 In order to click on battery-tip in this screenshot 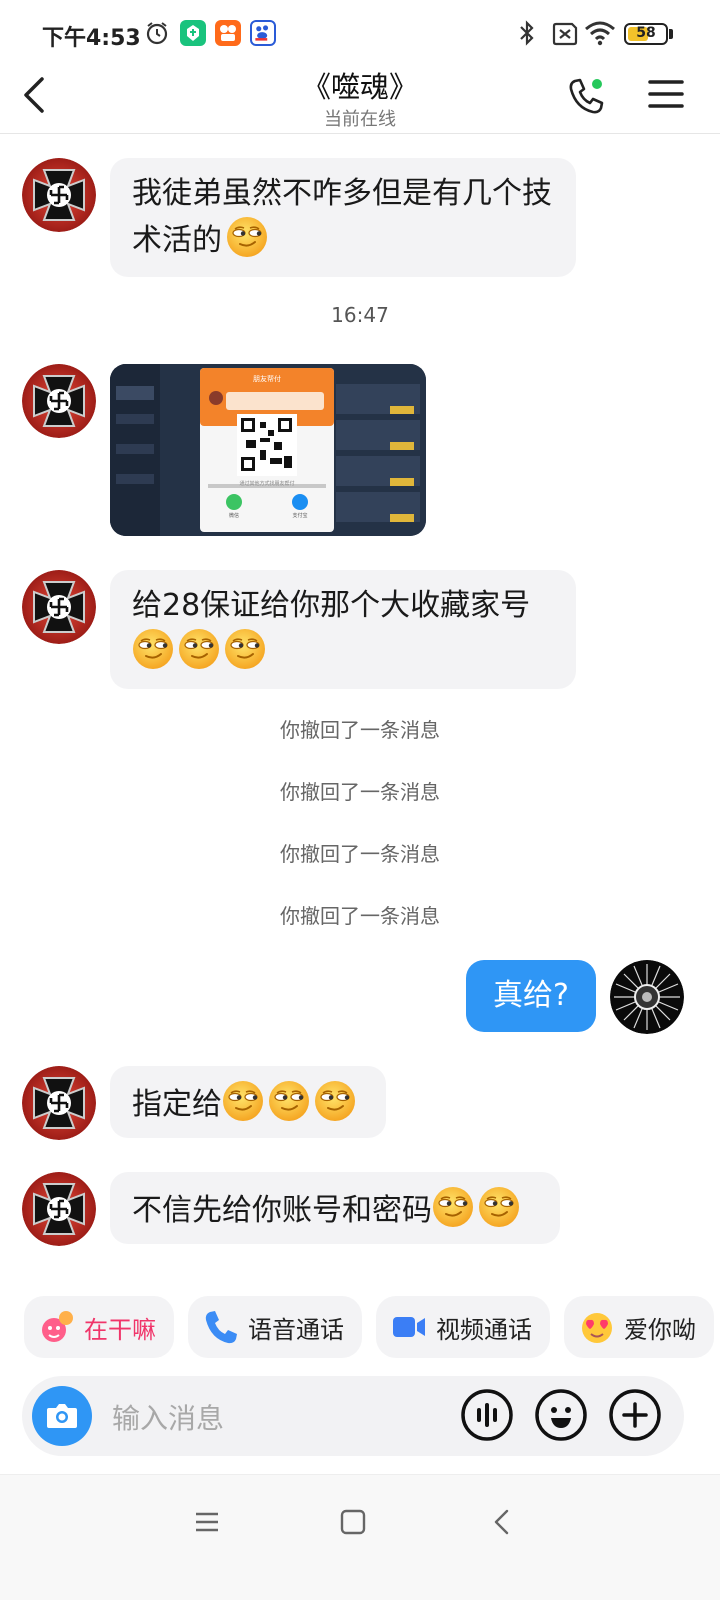, I will do `click(671, 34)`.